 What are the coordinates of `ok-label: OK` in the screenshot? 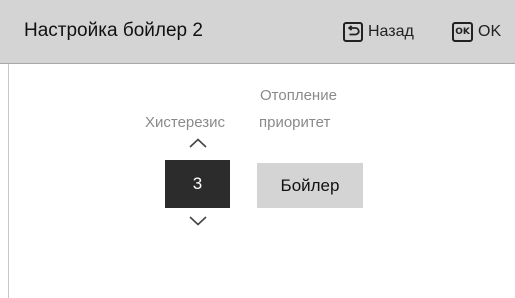 It's located at (490, 31).